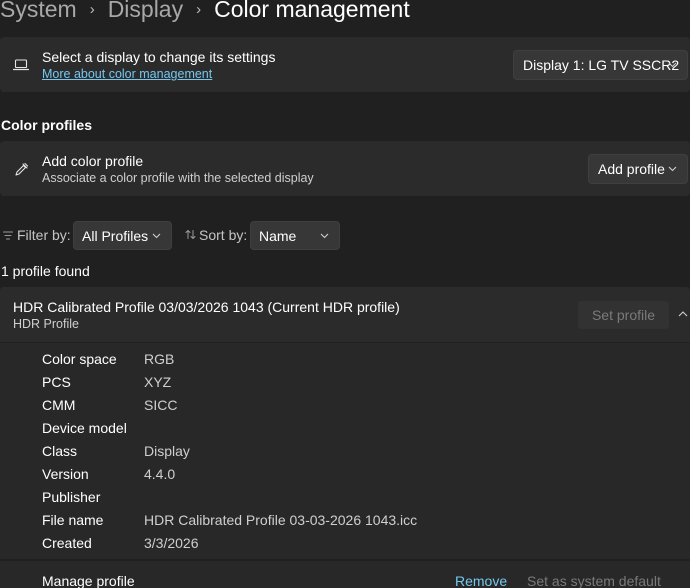 This screenshot has width=690, height=588. I want to click on prop-label-device-model: Device model, so click(84, 428).